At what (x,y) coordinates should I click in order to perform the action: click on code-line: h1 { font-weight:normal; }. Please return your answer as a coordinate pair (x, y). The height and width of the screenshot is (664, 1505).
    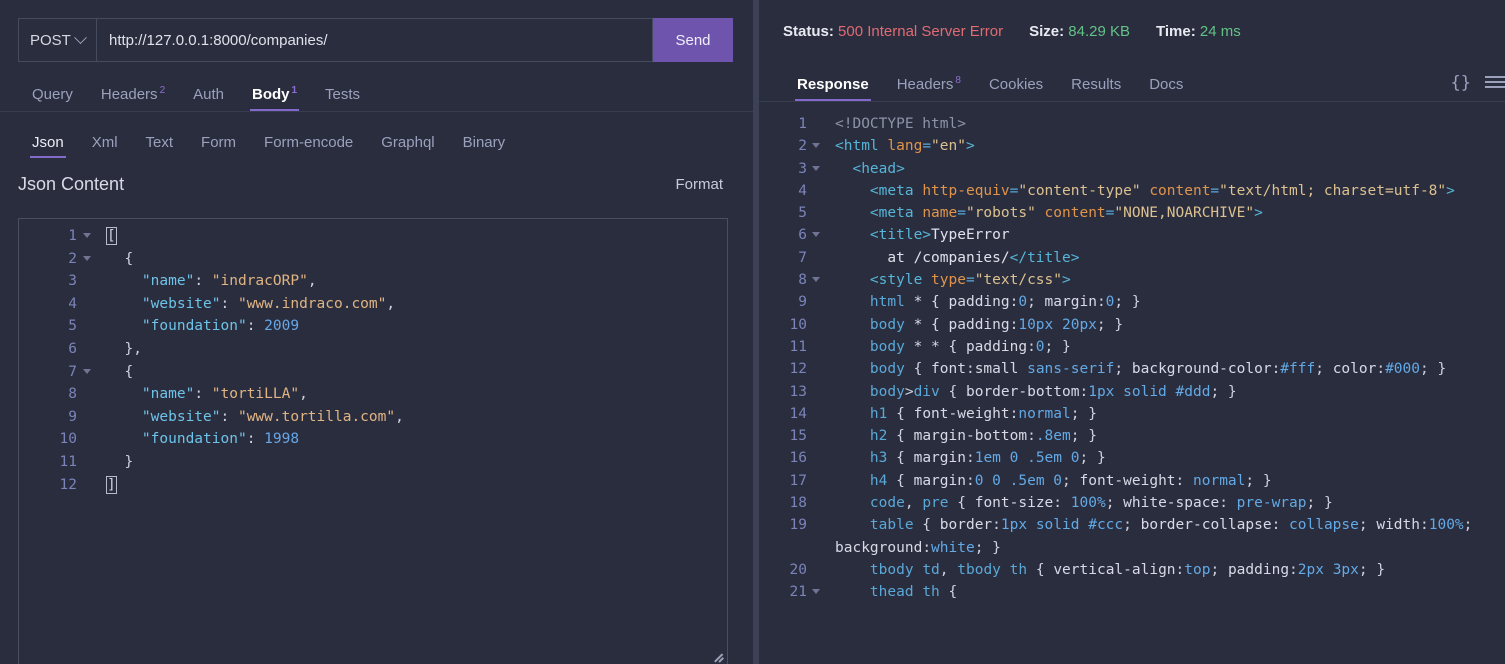
    Looking at the image, I should click on (1170, 414).